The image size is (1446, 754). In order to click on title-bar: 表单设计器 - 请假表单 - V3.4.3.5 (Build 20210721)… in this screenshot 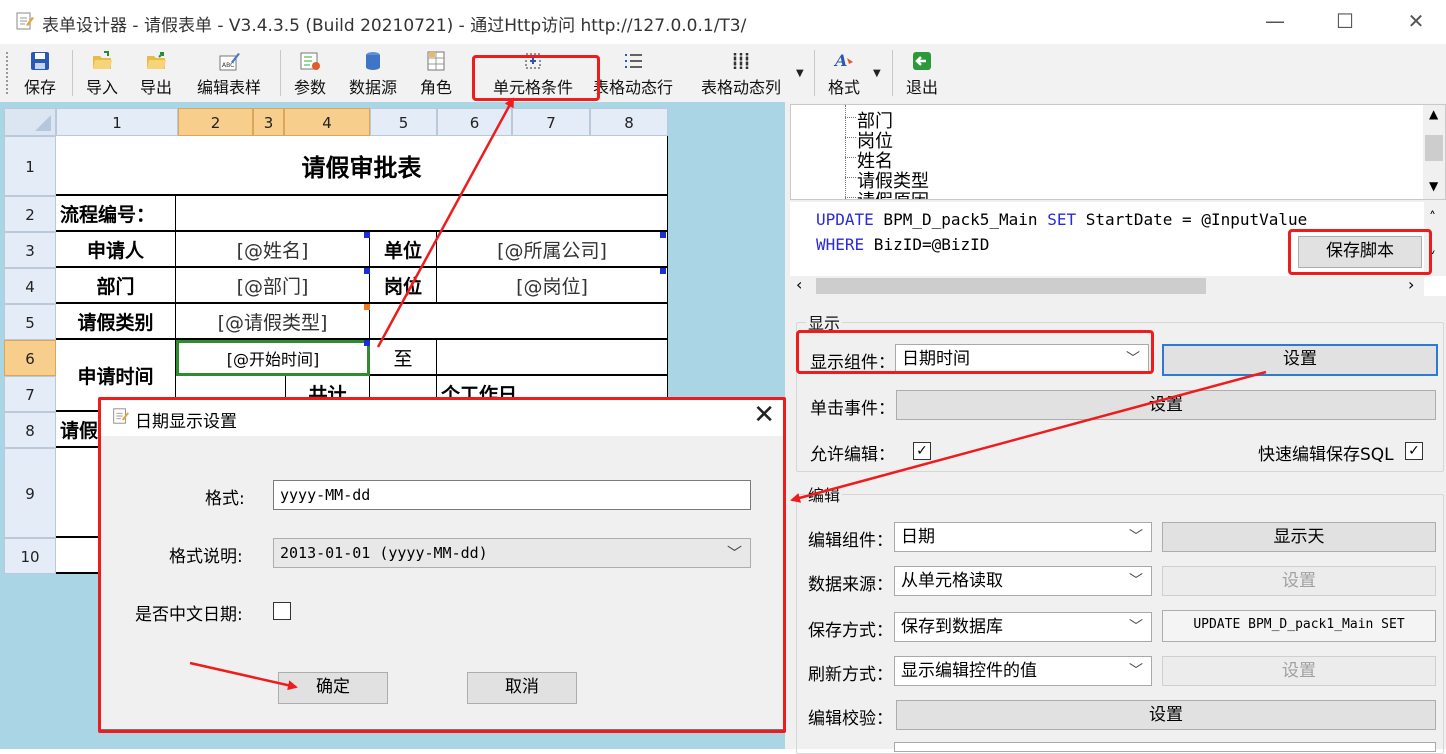, I will do `click(723, 22)`.